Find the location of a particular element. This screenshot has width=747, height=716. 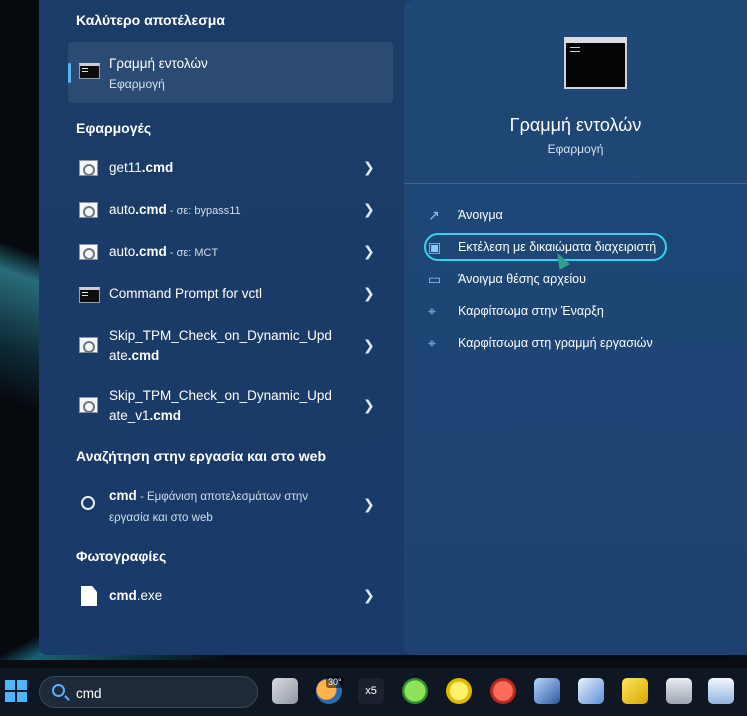

best-match-name: Γραμμή εντολών is located at coordinates (158, 63).